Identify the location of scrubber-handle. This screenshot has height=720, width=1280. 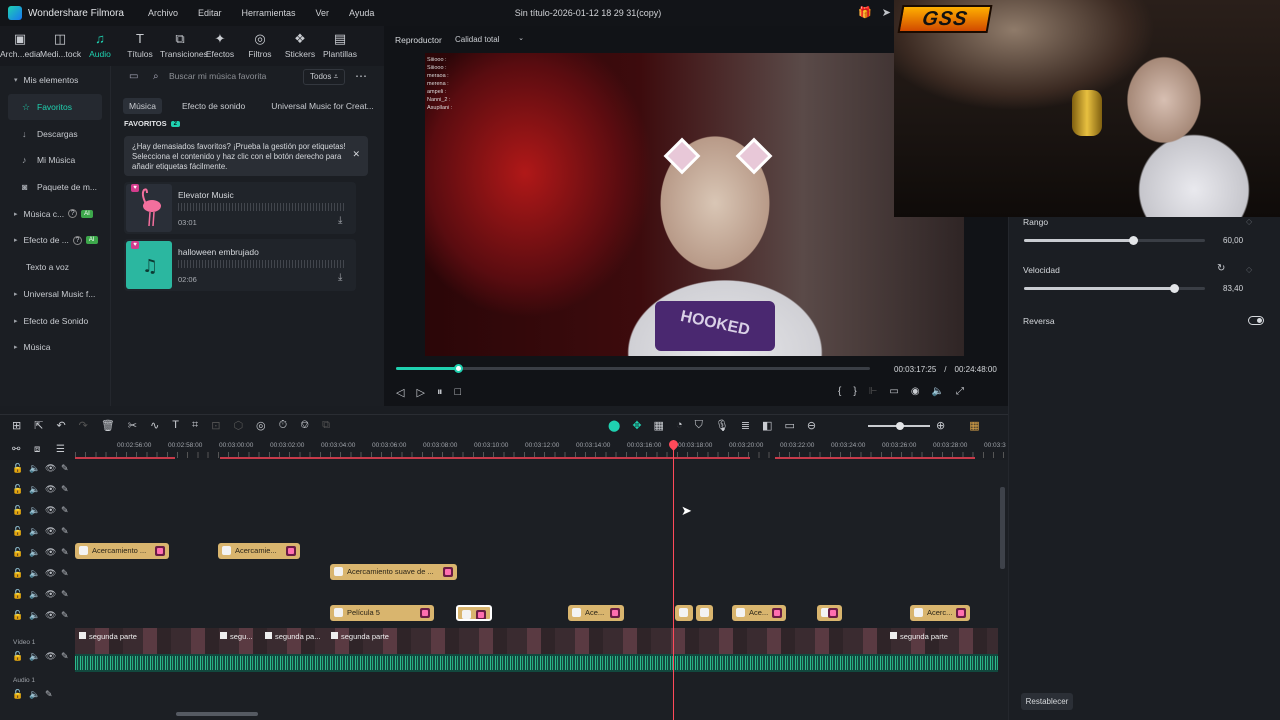
(458, 368).